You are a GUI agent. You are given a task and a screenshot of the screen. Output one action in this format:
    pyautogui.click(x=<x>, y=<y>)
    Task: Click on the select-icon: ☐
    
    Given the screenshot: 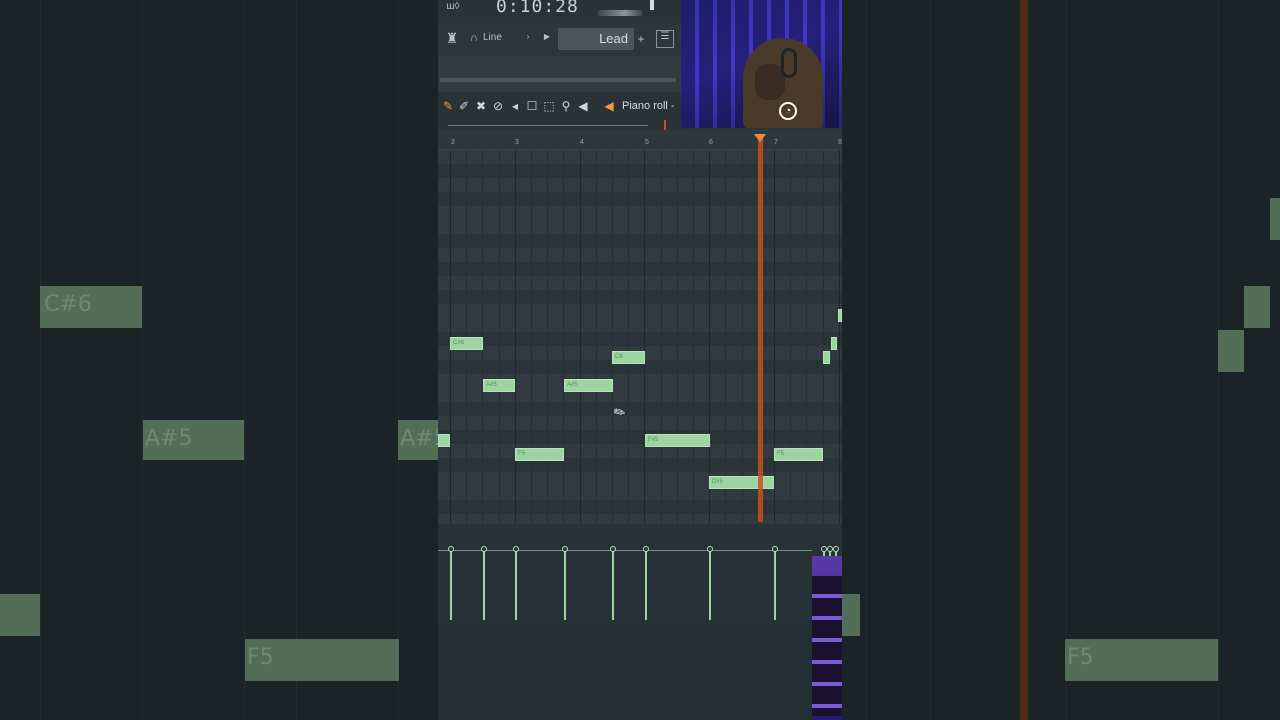 What is the action you would take?
    pyautogui.click(x=532, y=106)
    